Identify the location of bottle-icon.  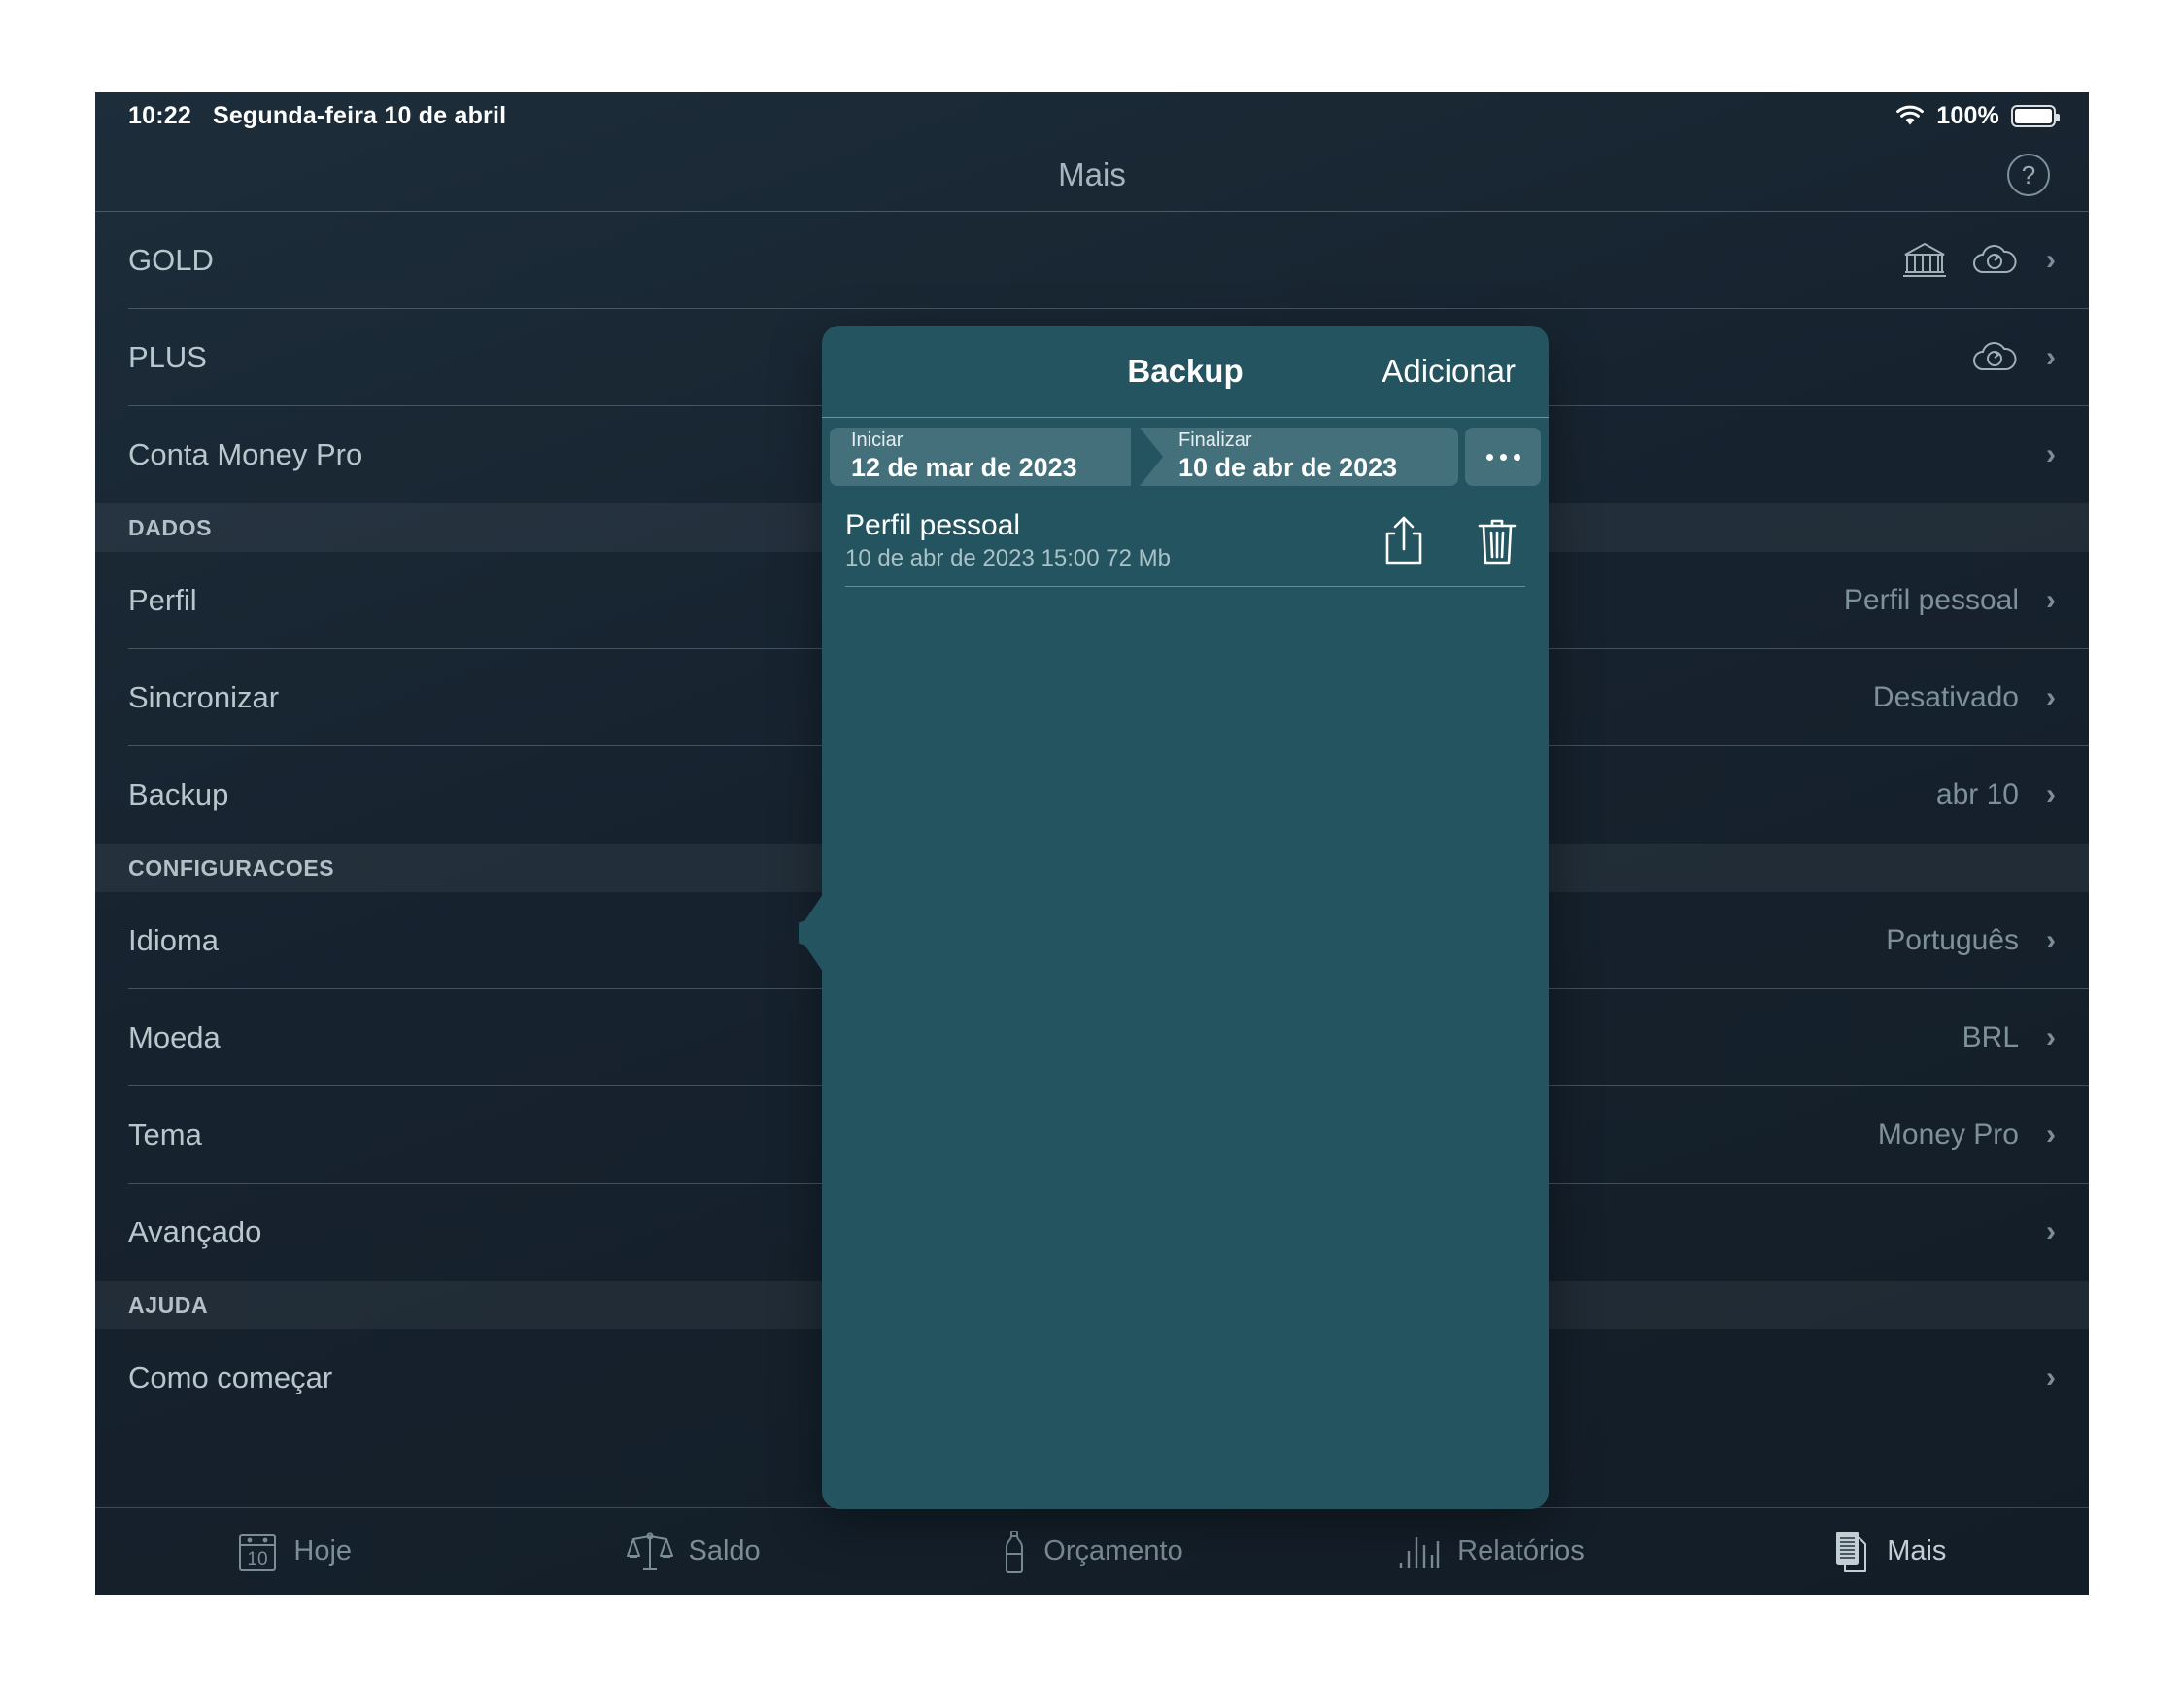
(1014, 1552).